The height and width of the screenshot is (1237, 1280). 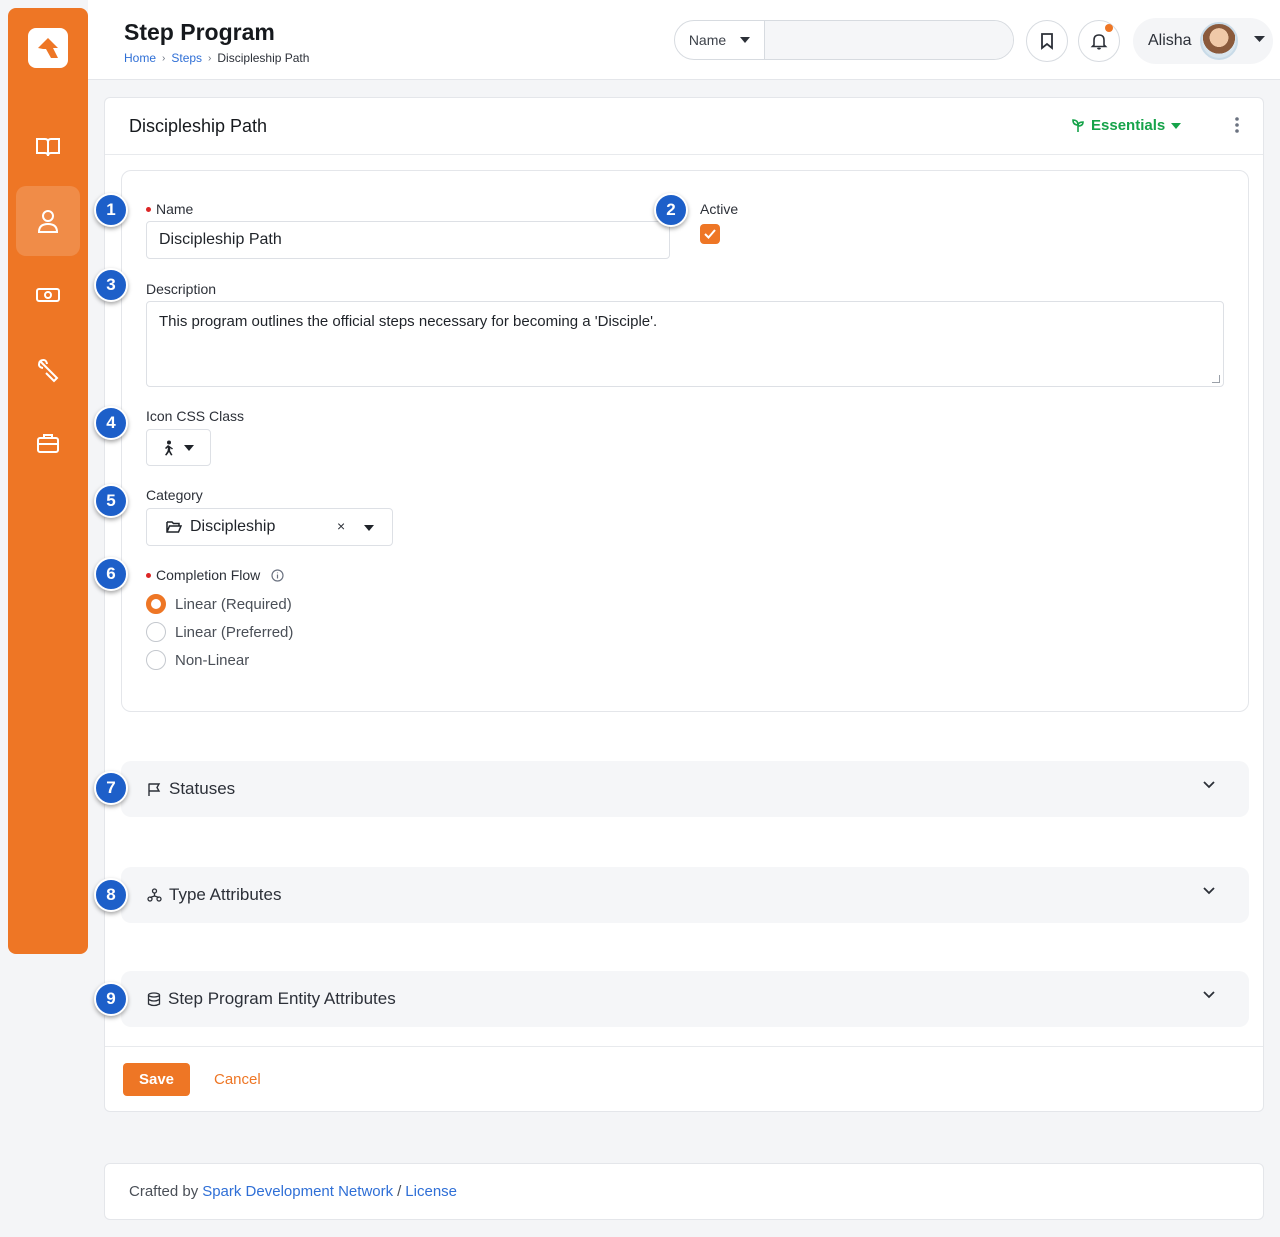 I want to click on info-icon, so click(x=277, y=575).